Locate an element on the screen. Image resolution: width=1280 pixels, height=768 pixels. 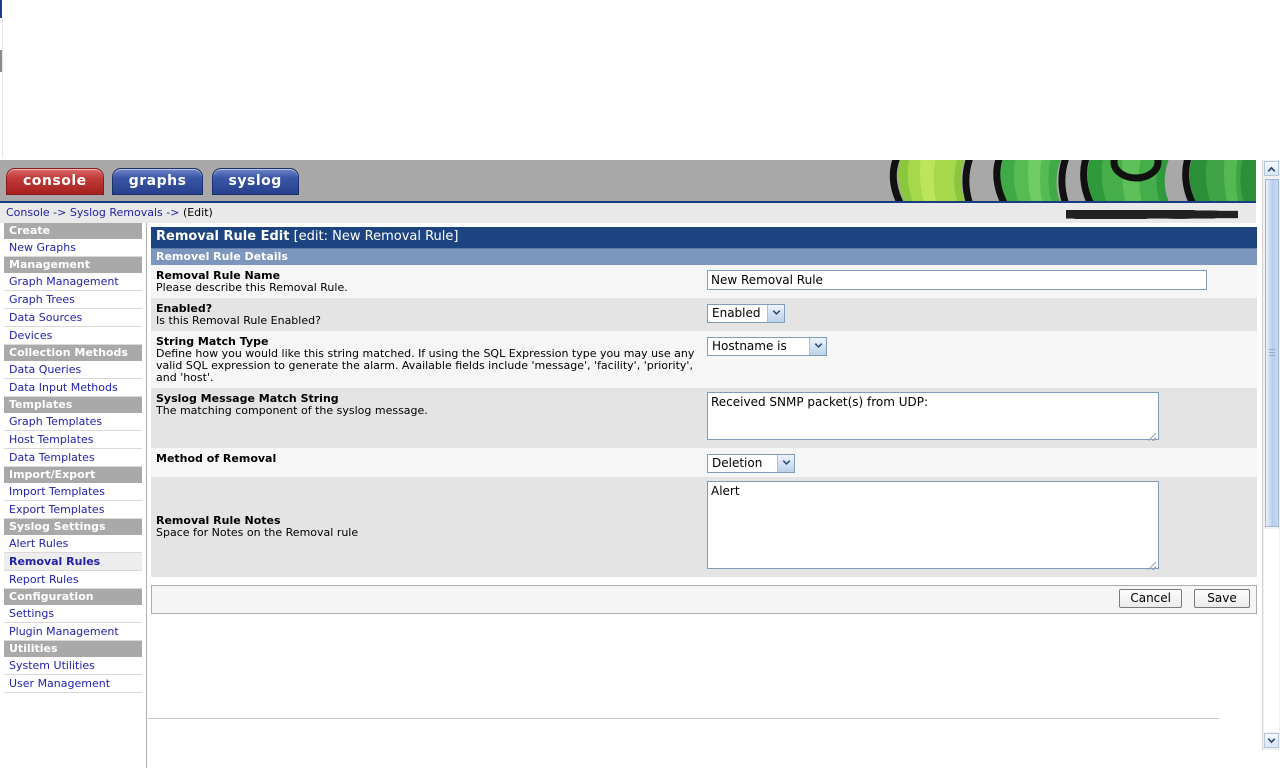
form-row-method-of-removal: Method of Removal Deletion is located at coordinates (704, 462).